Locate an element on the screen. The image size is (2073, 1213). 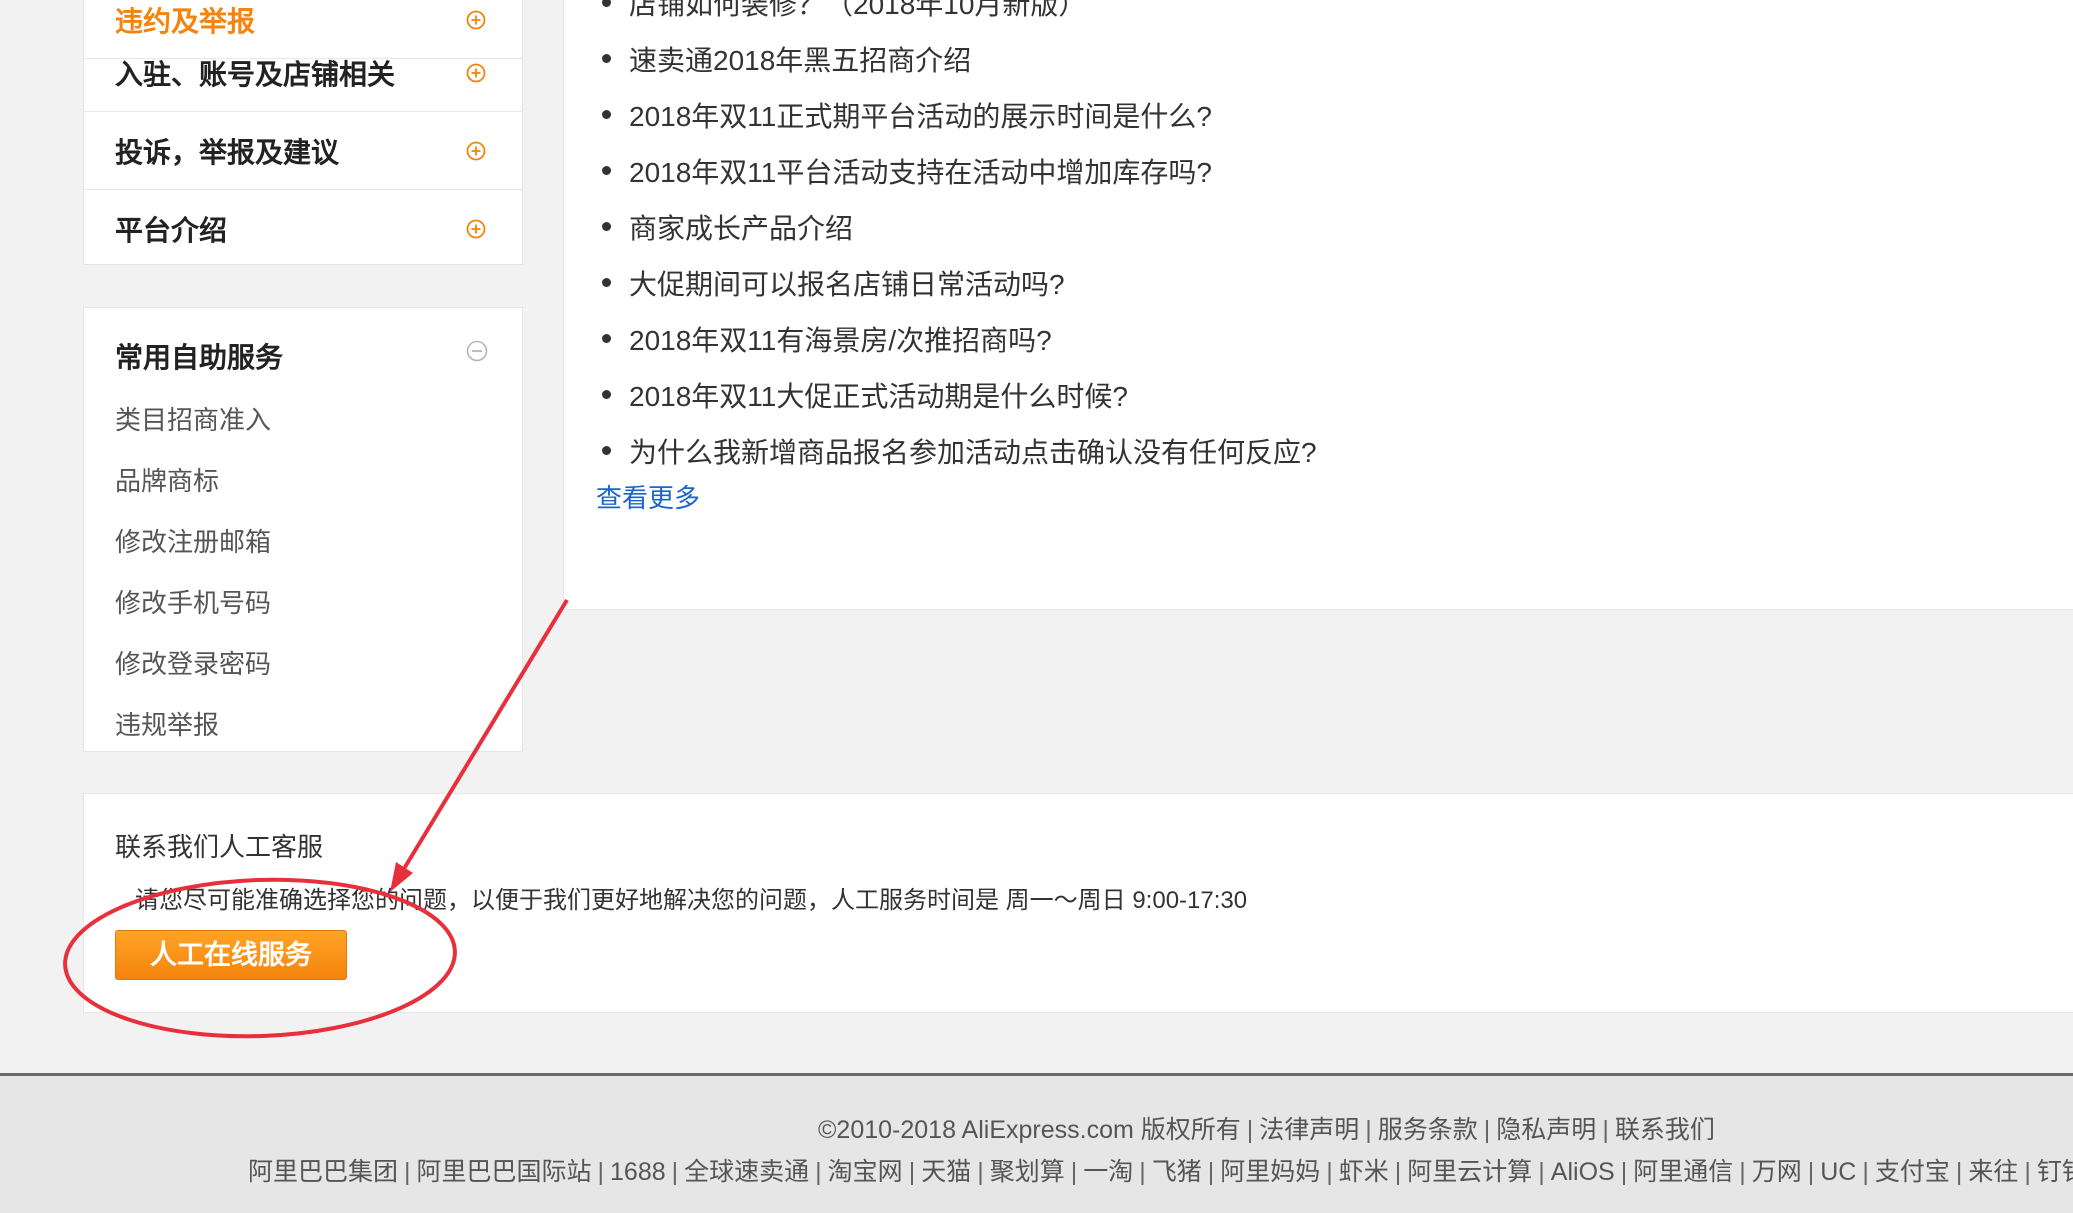
article-item: 商家成长产品介绍 is located at coordinates (727, 227).